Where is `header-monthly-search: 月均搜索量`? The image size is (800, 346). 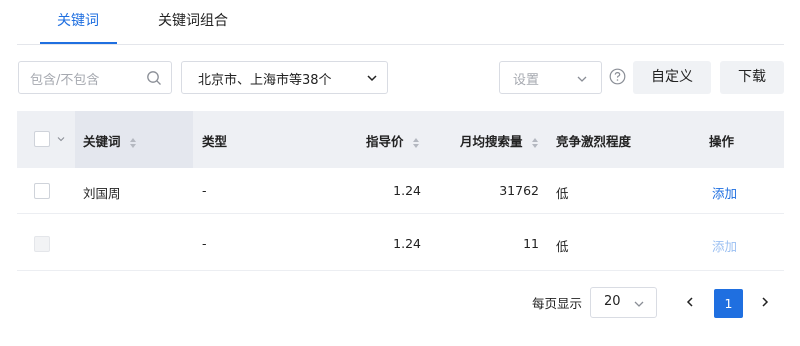
header-monthly-search: 月均搜索量 is located at coordinates (499, 140).